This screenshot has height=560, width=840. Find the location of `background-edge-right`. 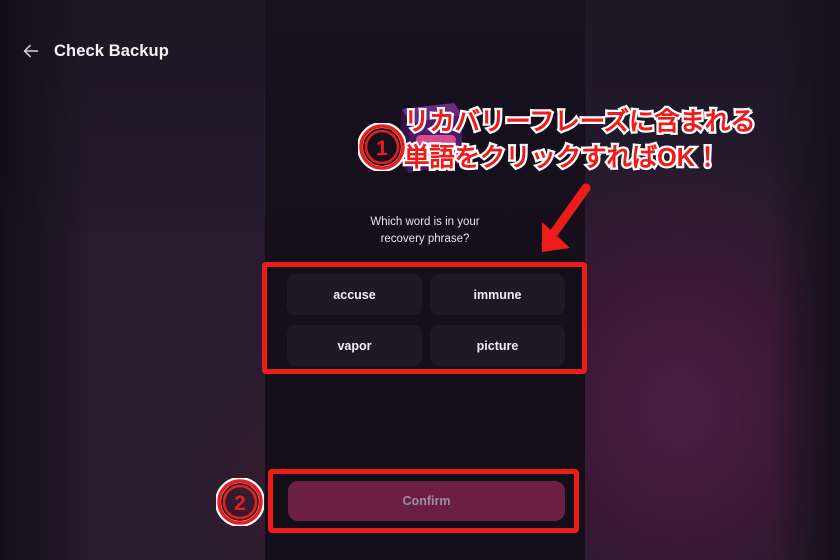

background-edge-right is located at coordinates (805, 280).